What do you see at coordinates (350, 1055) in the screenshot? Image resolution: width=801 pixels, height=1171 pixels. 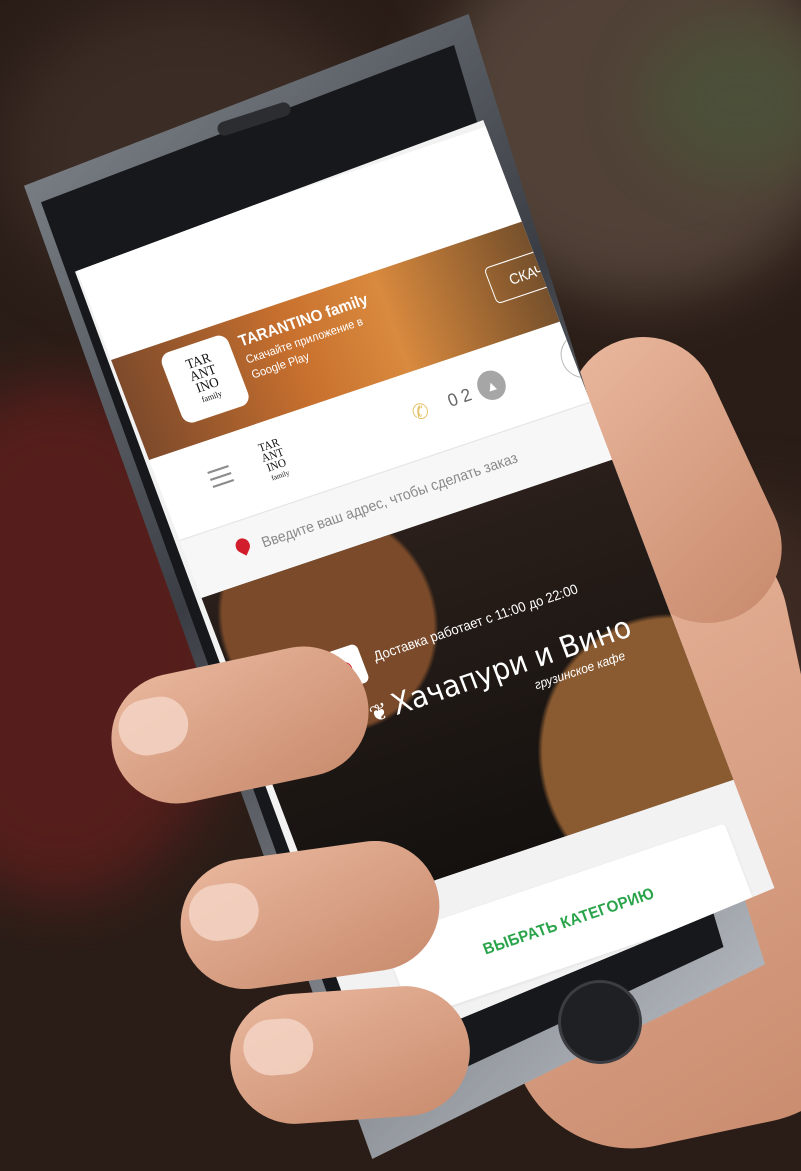 I see `hand-finger` at bounding box center [350, 1055].